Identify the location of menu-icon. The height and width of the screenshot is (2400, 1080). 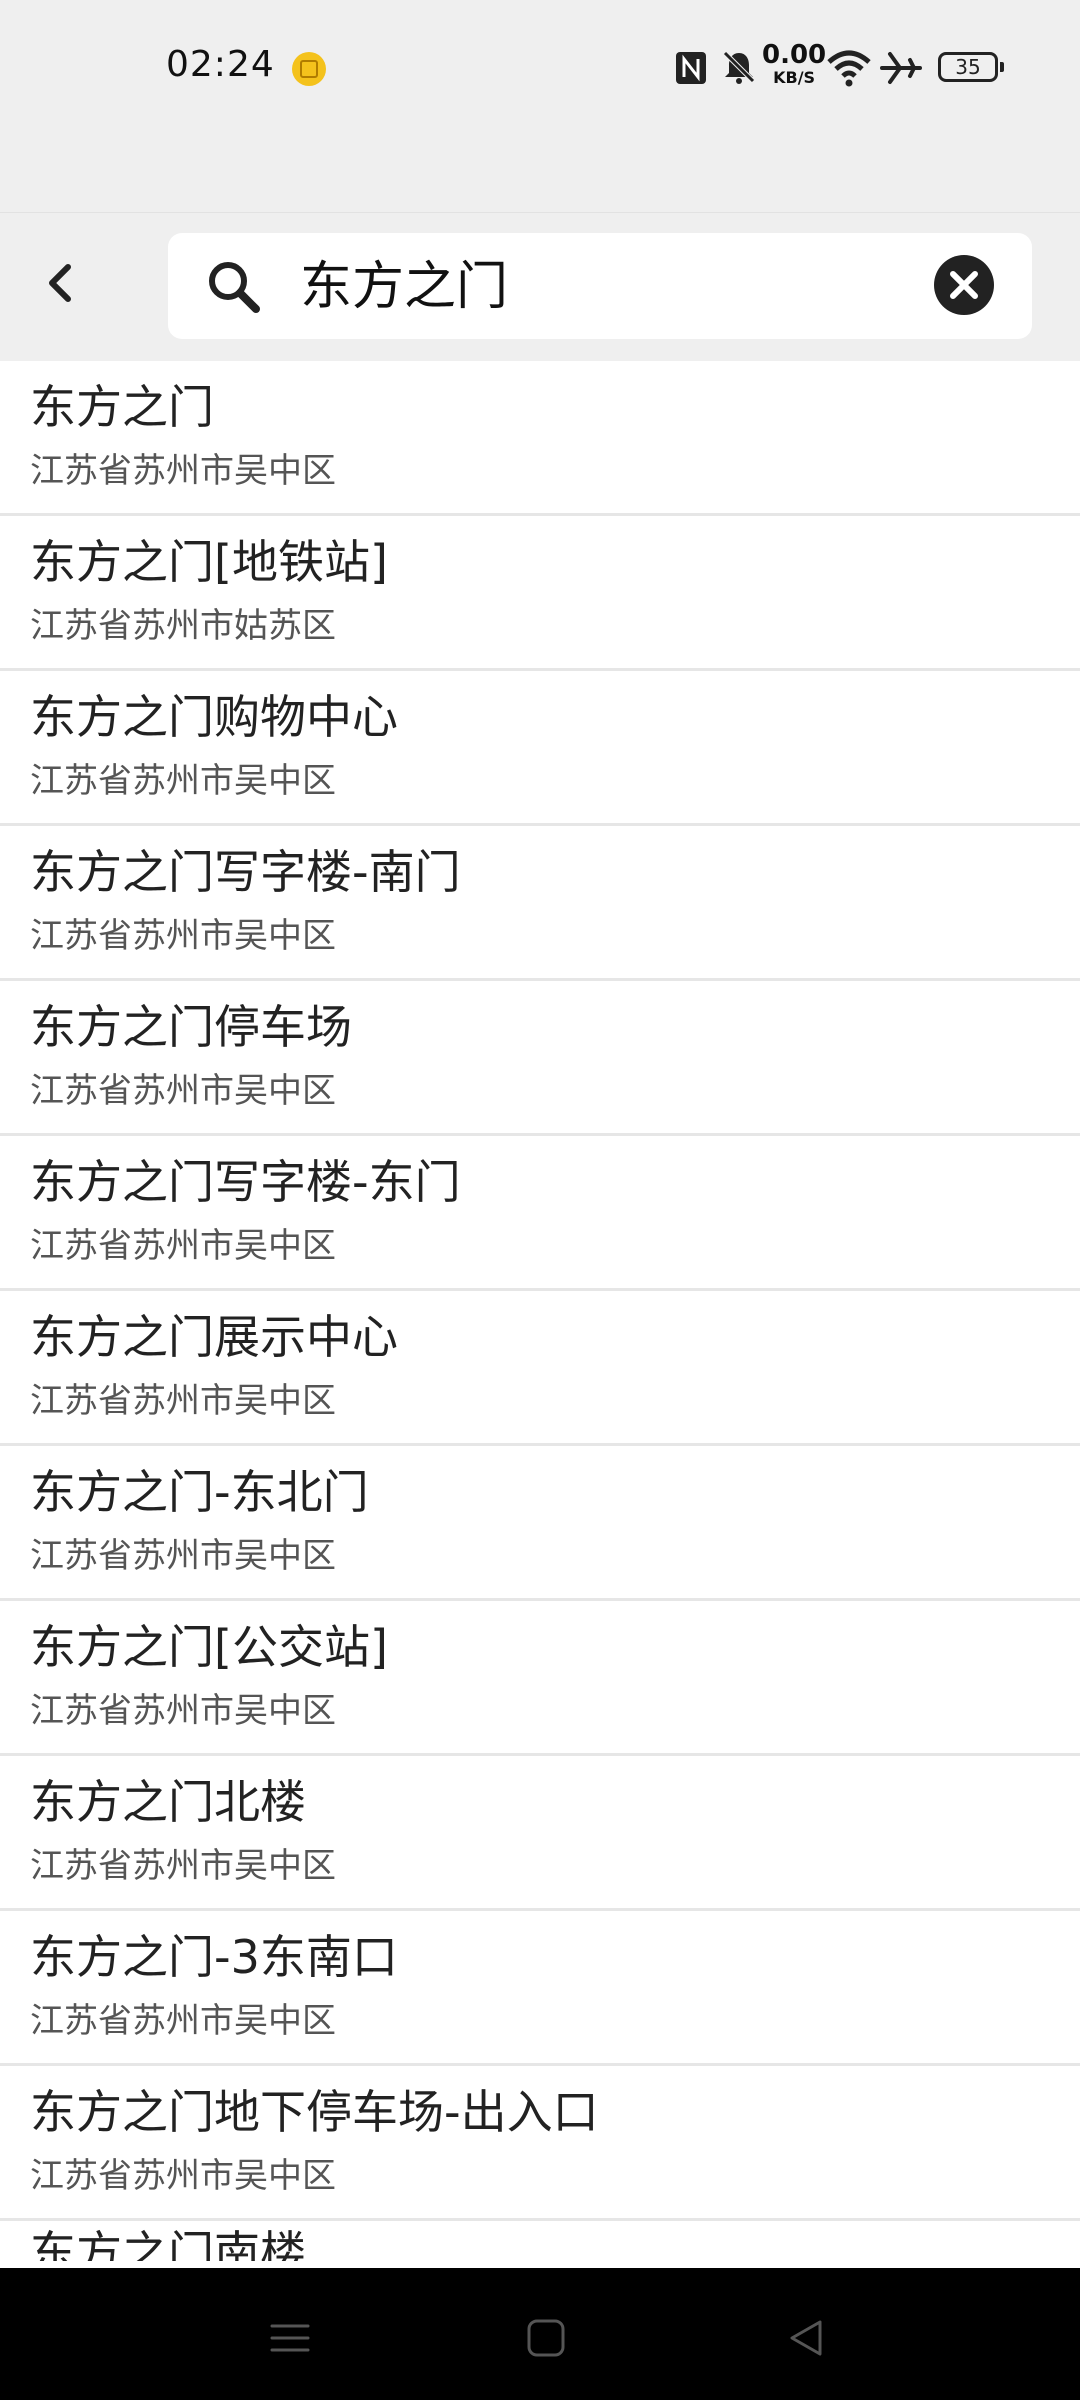
(290, 2338).